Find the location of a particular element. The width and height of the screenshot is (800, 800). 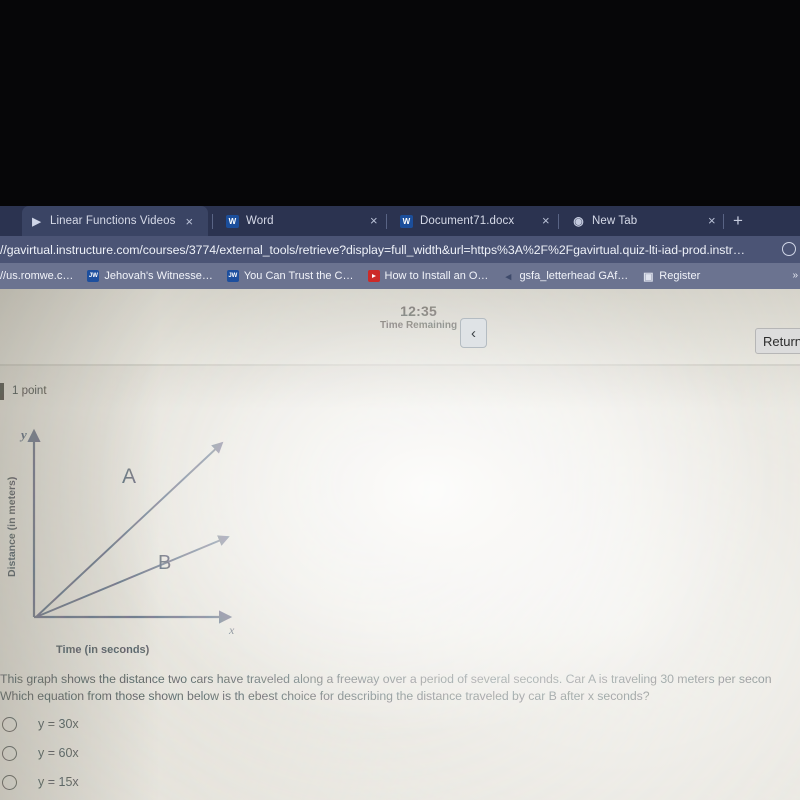

series-line-b is located at coordinates (132, 576).